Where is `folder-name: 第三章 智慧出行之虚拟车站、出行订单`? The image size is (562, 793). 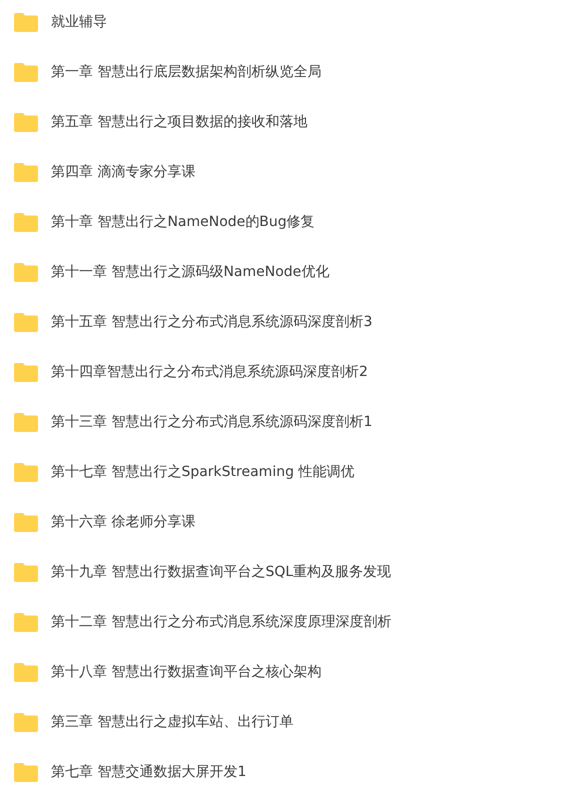 folder-name: 第三章 智慧出行之虚拟车站、出行订单 is located at coordinates (172, 722).